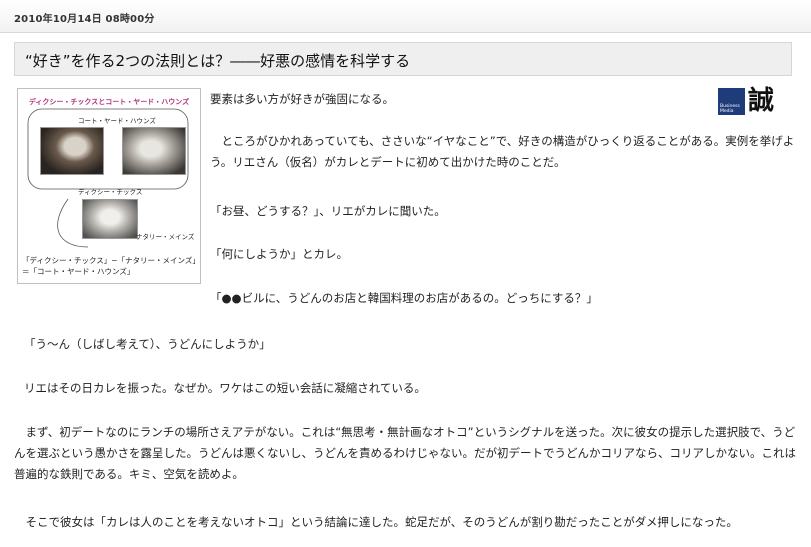  Describe the element at coordinates (117, 121) in the screenshot. I see `label-courtyard-hounds: コート・ヤード・ハウンズ` at that location.